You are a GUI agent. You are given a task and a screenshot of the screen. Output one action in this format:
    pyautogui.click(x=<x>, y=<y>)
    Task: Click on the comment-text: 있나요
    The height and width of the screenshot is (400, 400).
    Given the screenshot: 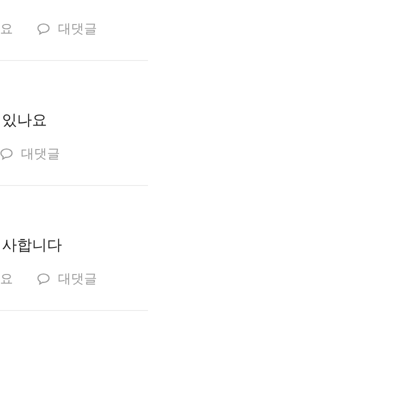 What is the action you would take?
    pyautogui.click(x=24, y=120)
    